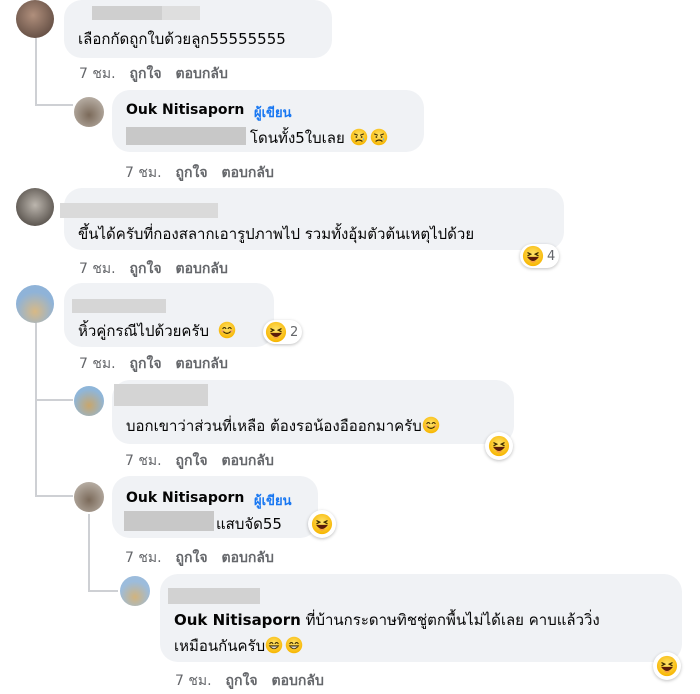  Describe the element at coordinates (294, 332) in the screenshot. I see `reaction-count: 2` at that location.